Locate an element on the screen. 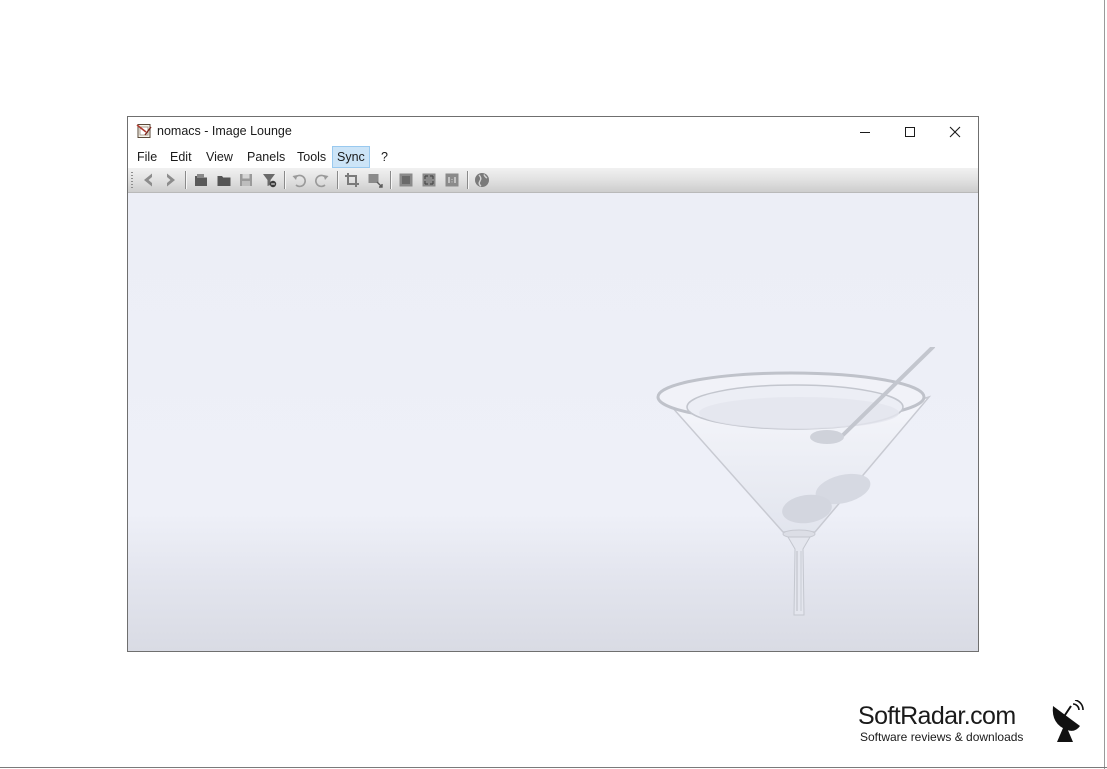 This screenshot has width=1107, height=769. resize-button is located at coordinates (375, 180).